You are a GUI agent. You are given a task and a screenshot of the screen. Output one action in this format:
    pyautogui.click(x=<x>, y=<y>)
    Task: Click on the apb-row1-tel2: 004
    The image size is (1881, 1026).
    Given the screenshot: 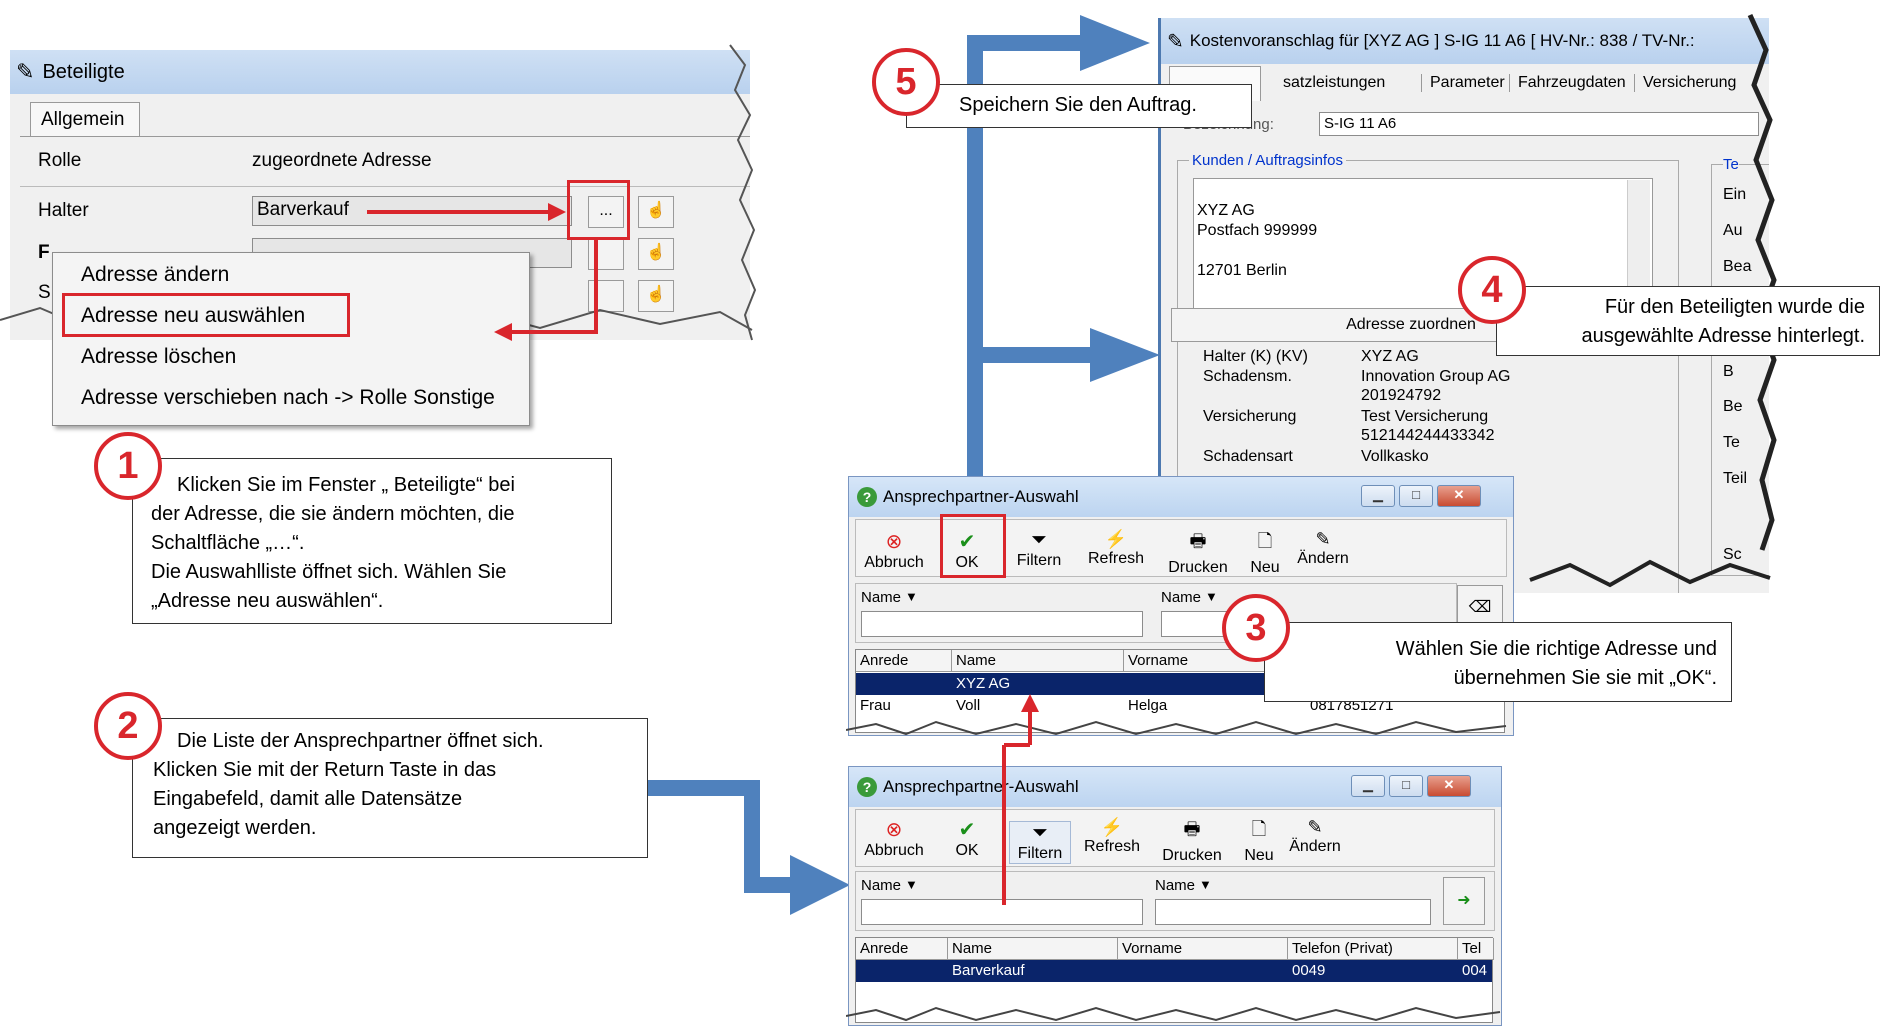 What is the action you would take?
    pyautogui.click(x=1475, y=970)
    